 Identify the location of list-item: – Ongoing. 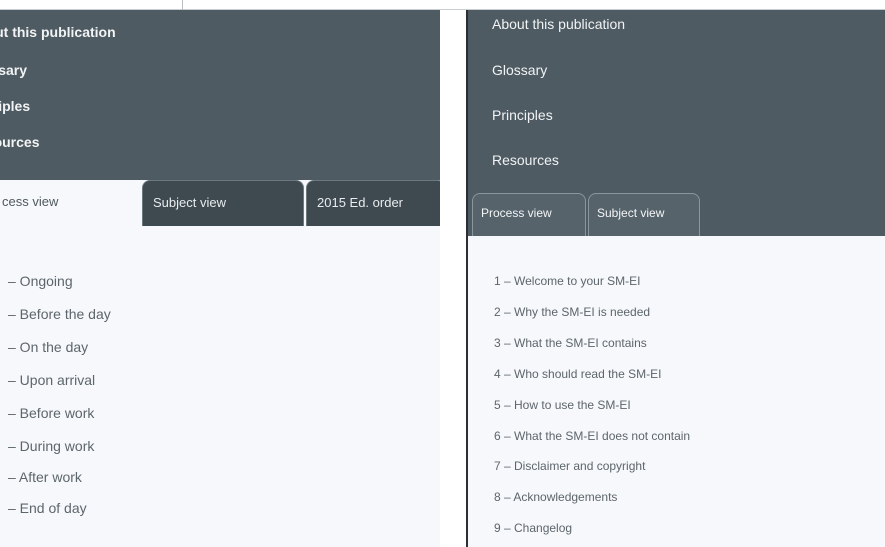
(40, 281).